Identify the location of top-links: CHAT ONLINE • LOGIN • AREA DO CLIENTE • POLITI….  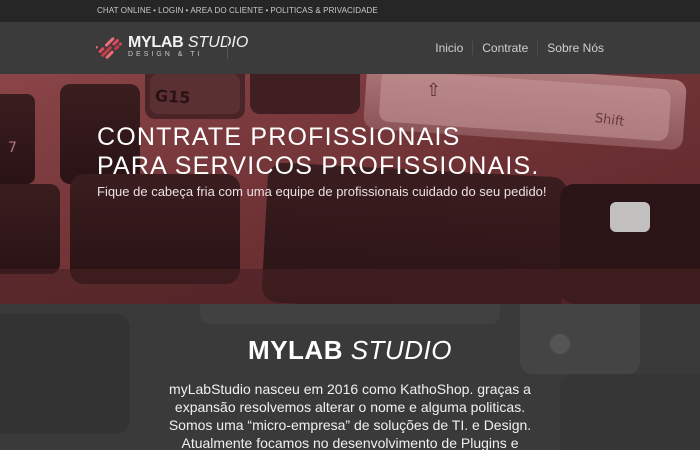
(237, 10).